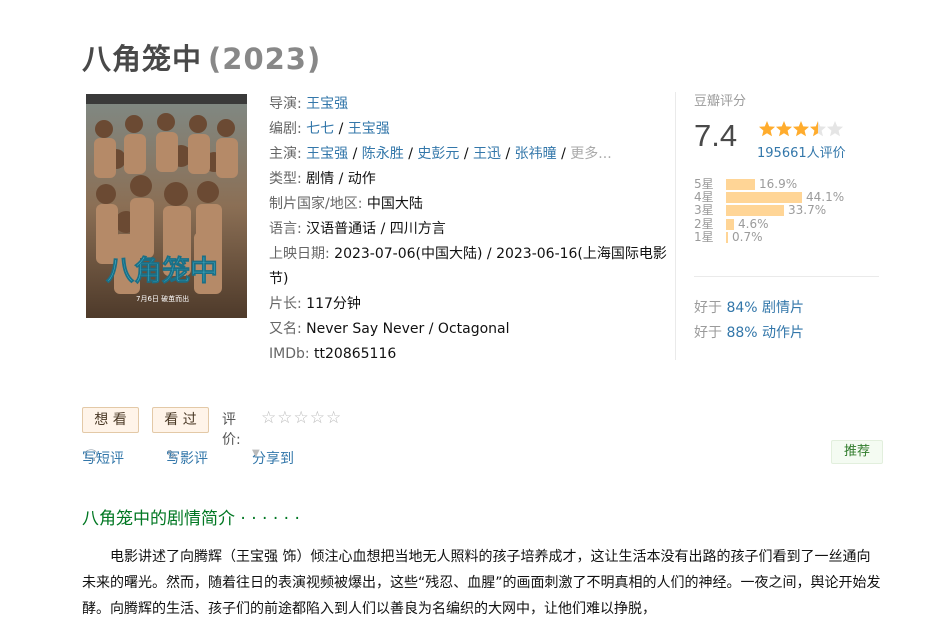 The image size is (950, 622). What do you see at coordinates (704, 210) in the screenshot?
I see `bar-label: 3星` at bounding box center [704, 210].